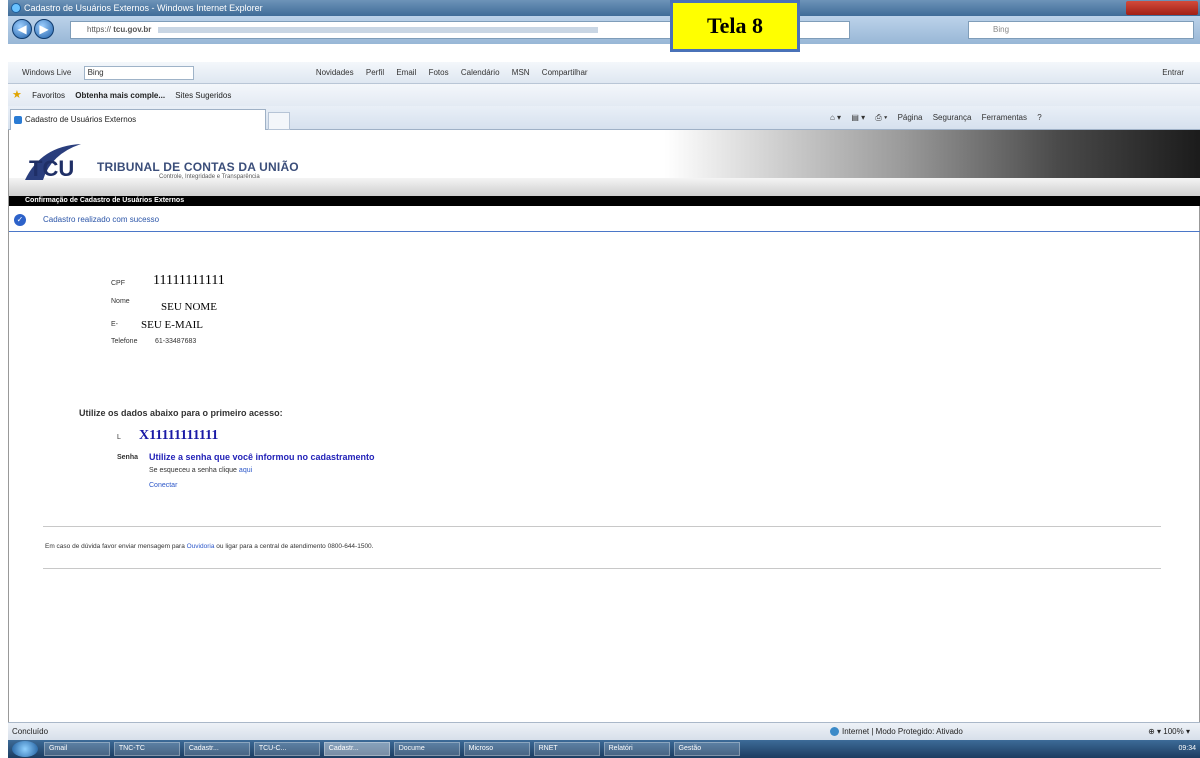  Describe the element at coordinates (375, 73) in the screenshot. I see `wl-link-perfil: Perfil` at that location.